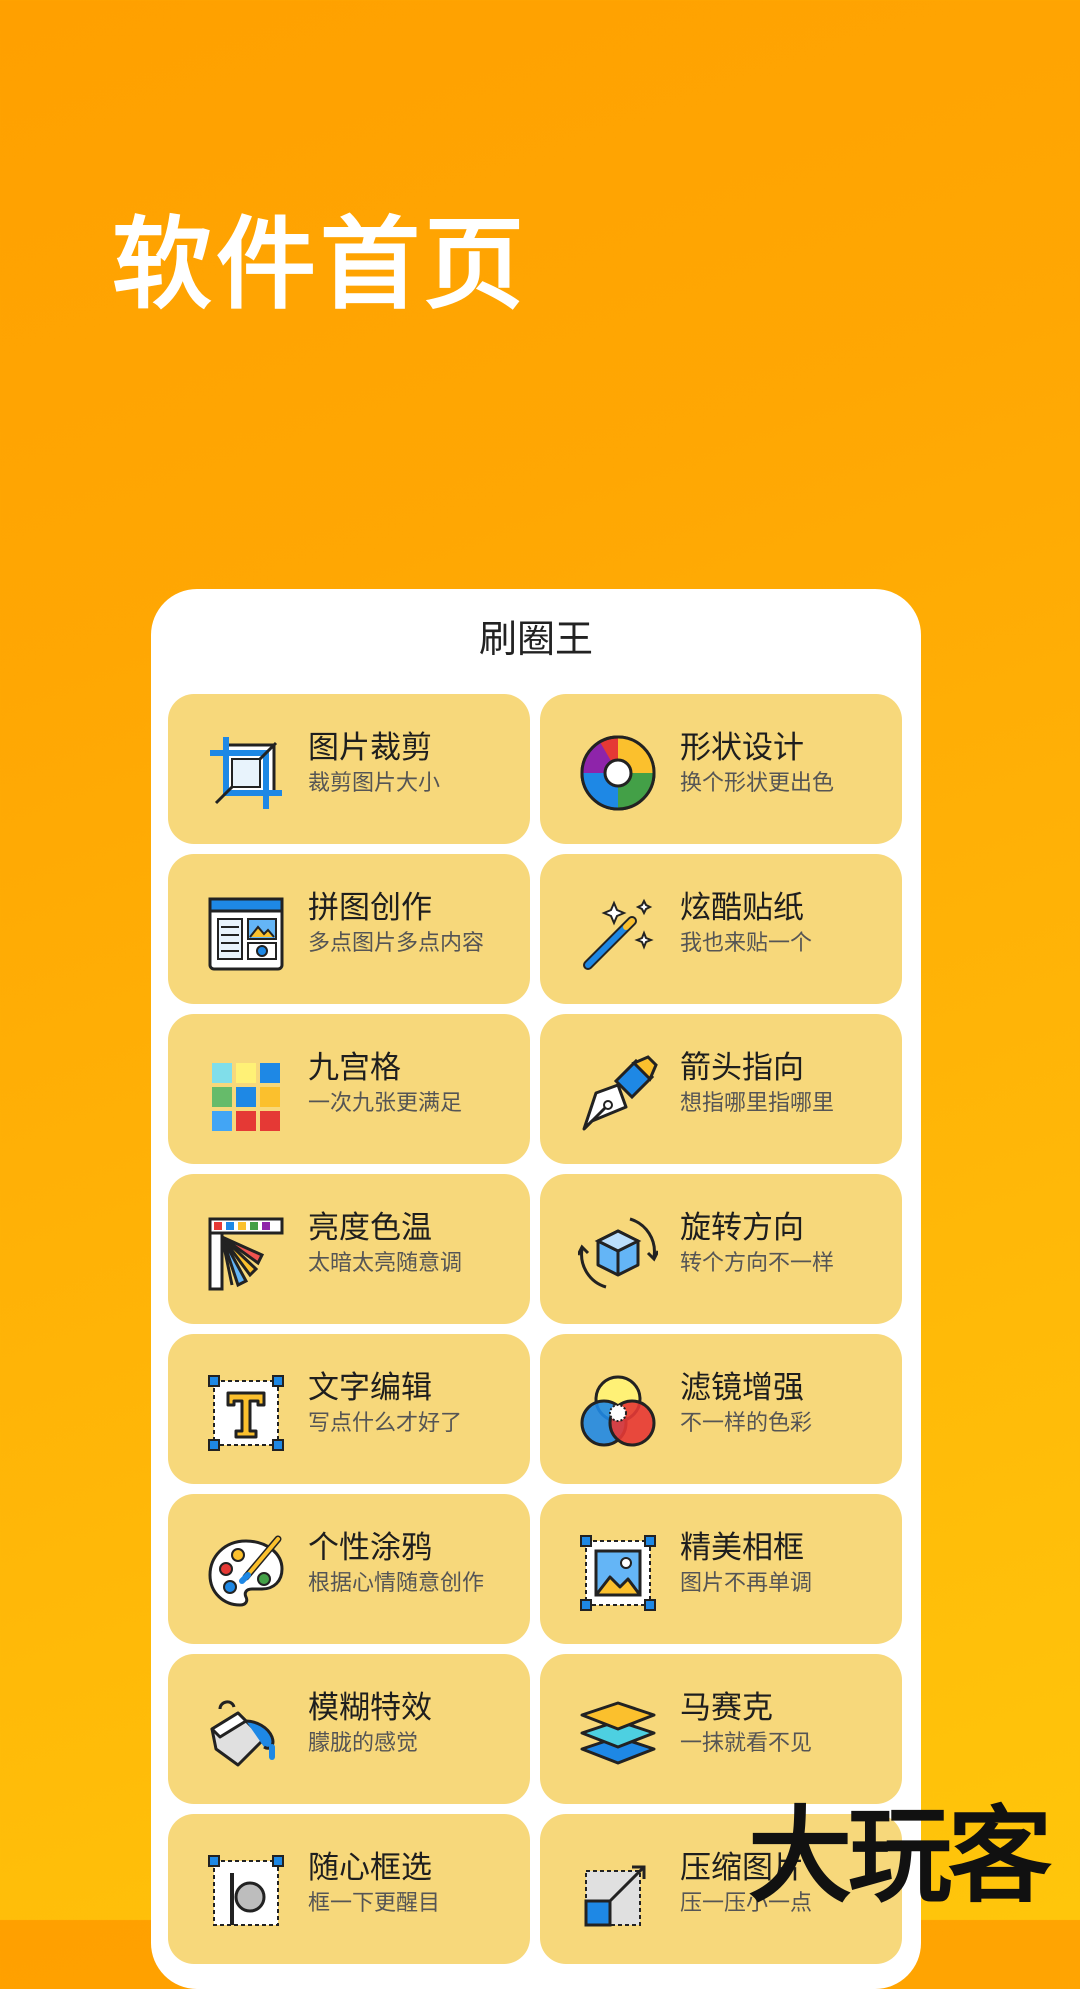  I want to click on feature-tile-text: 文字编辑 写点什么才好了, so click(349, 1409).